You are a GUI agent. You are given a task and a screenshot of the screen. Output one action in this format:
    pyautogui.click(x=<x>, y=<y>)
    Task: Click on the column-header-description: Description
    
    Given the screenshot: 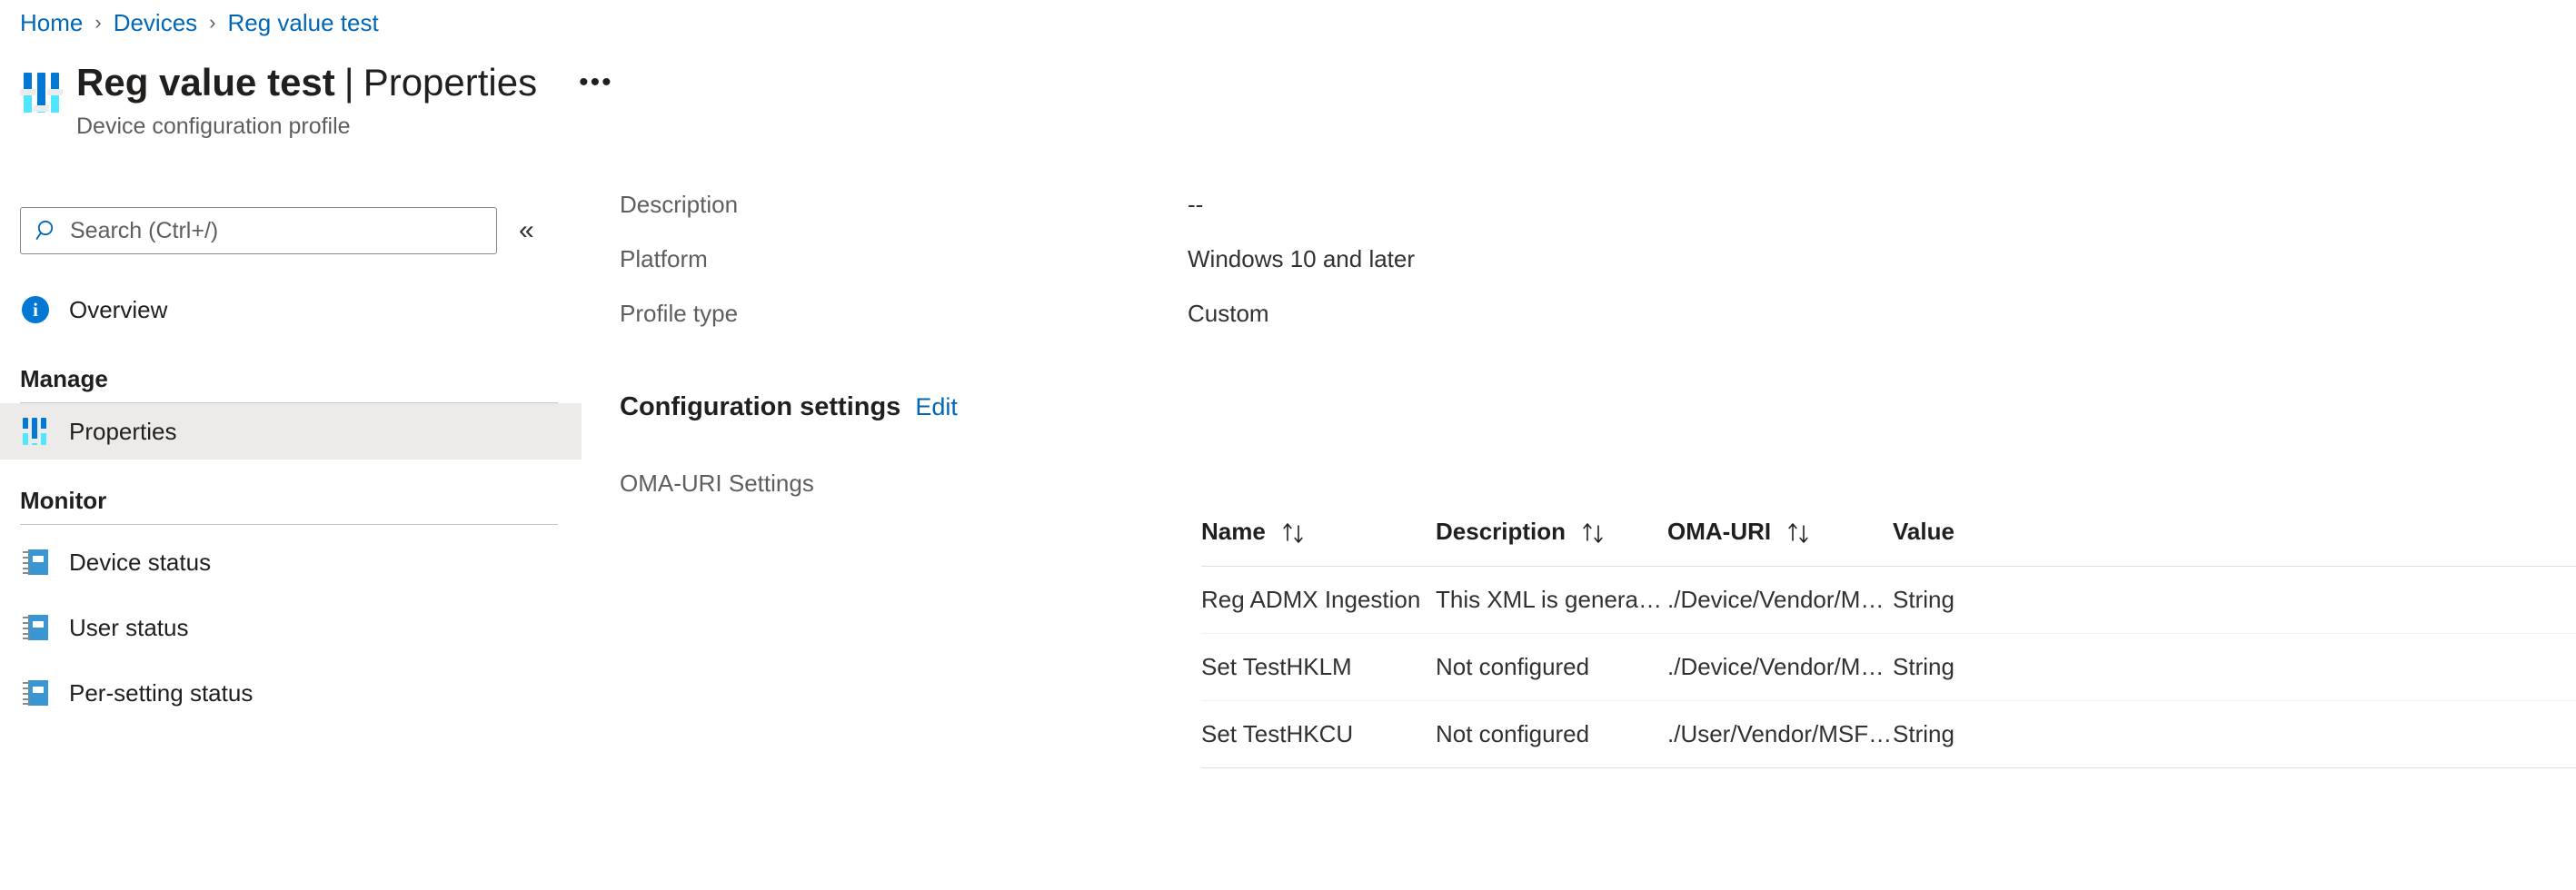 What is the action you would take?
    pyautogui.click(x=1552, y=542)
    